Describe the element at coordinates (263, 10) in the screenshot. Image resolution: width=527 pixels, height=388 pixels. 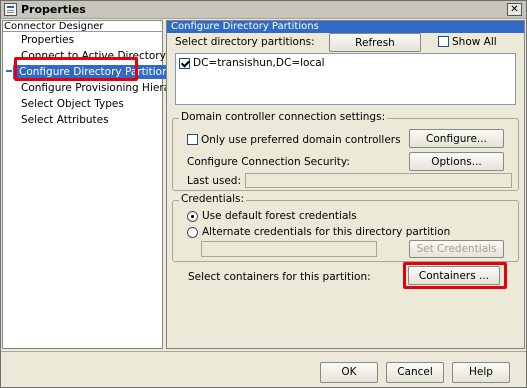
I see `title-bar: Properties ✕` at that location.